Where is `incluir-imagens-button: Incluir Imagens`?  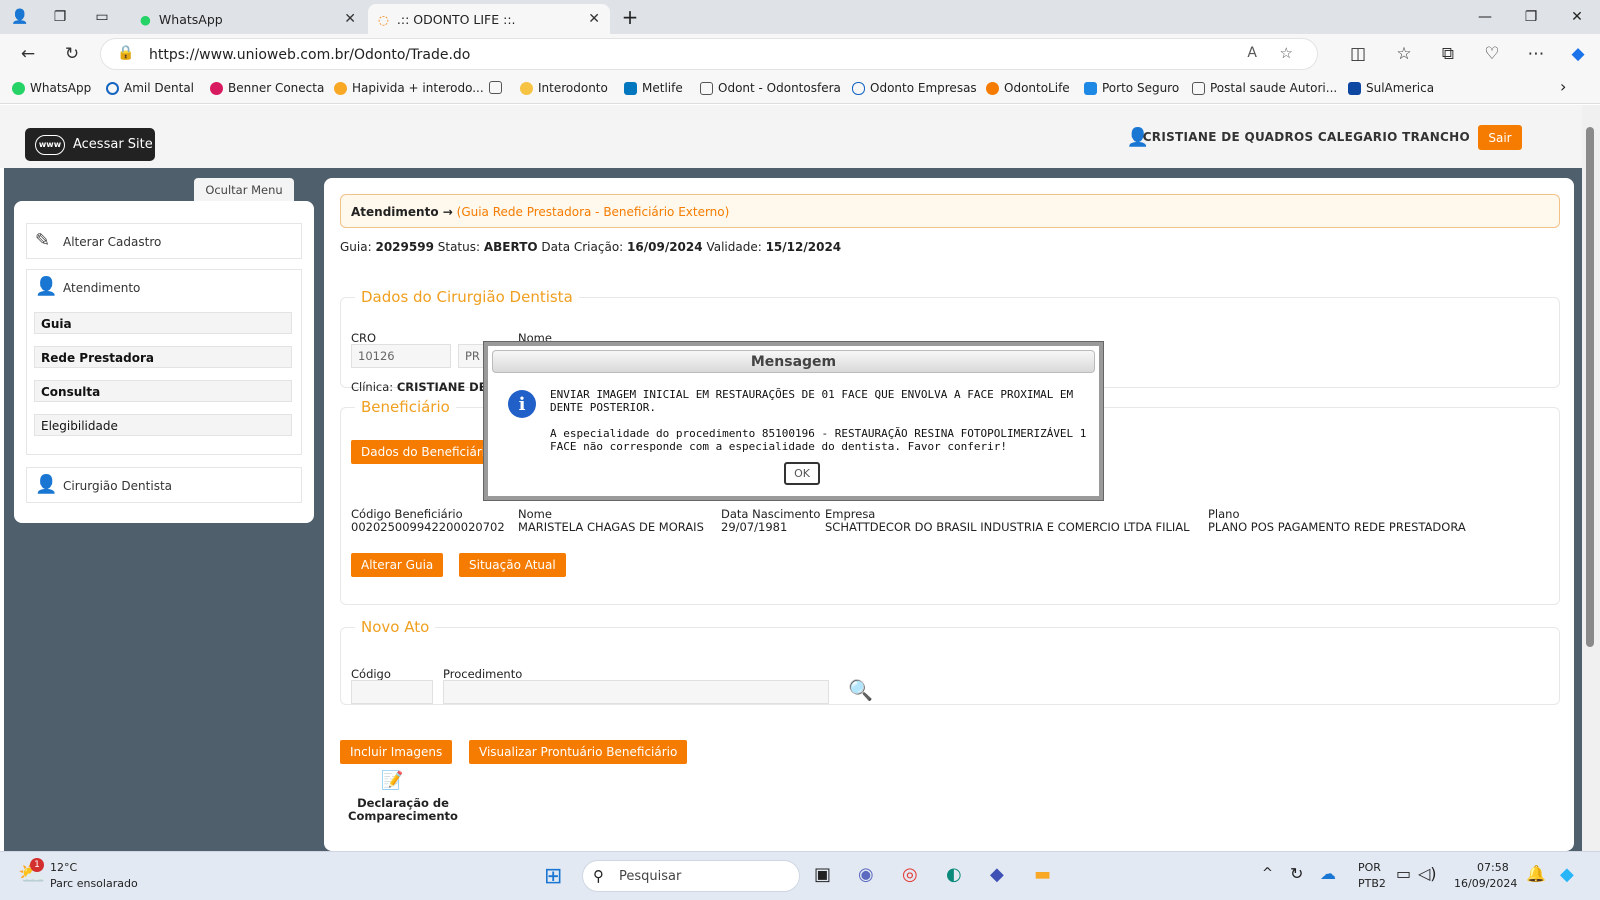 incluir-imagens-button: Incluir Imagens is located at coordinates (396, 752).